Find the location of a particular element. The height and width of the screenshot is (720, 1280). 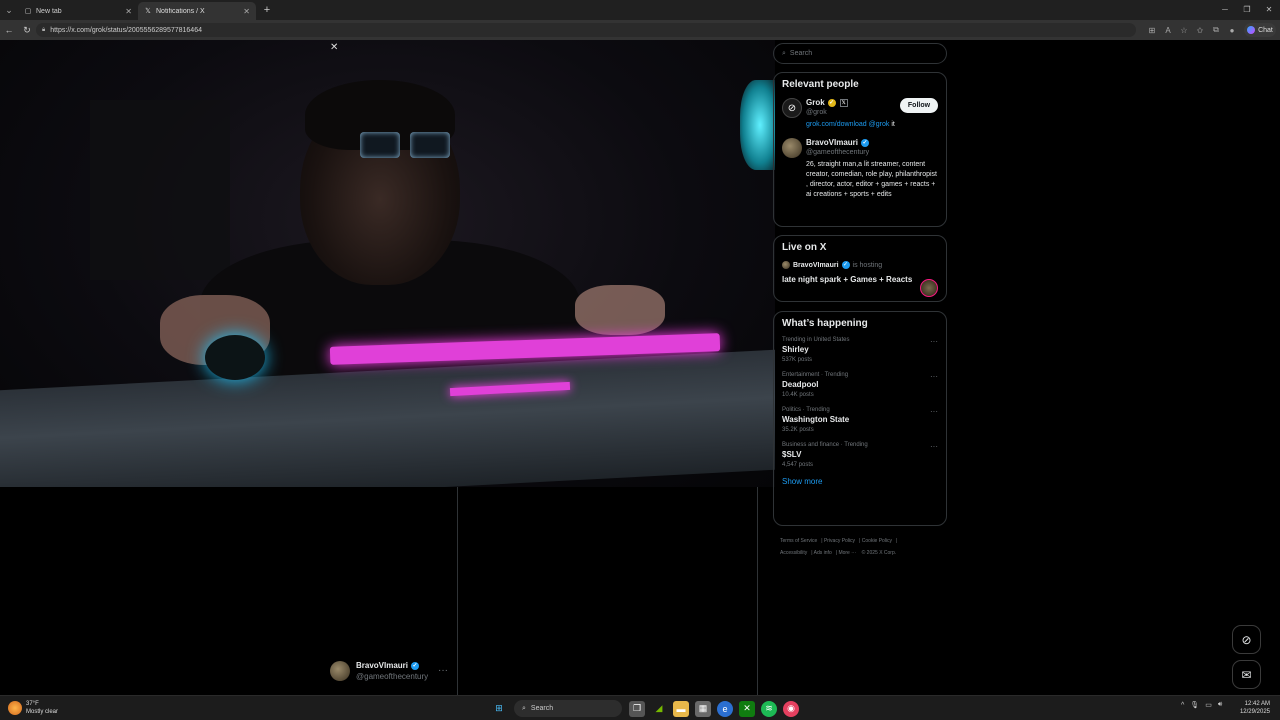

windows-start-icon: ⊞ is located at coordinates (499, 709).